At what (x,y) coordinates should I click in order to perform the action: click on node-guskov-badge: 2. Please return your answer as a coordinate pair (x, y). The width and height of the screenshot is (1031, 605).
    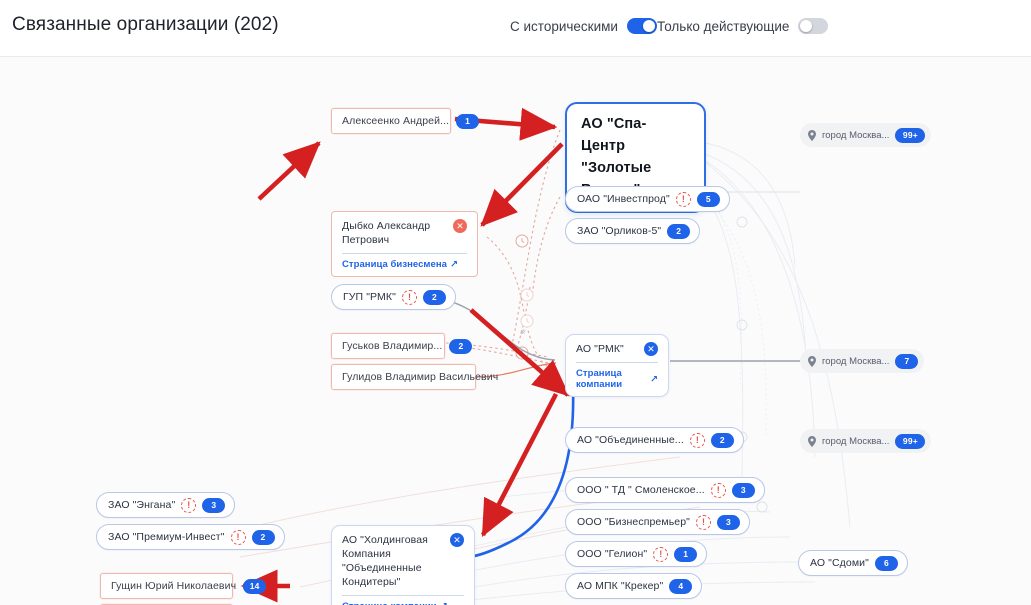
    Looking at the image, I should click on (461, 346).